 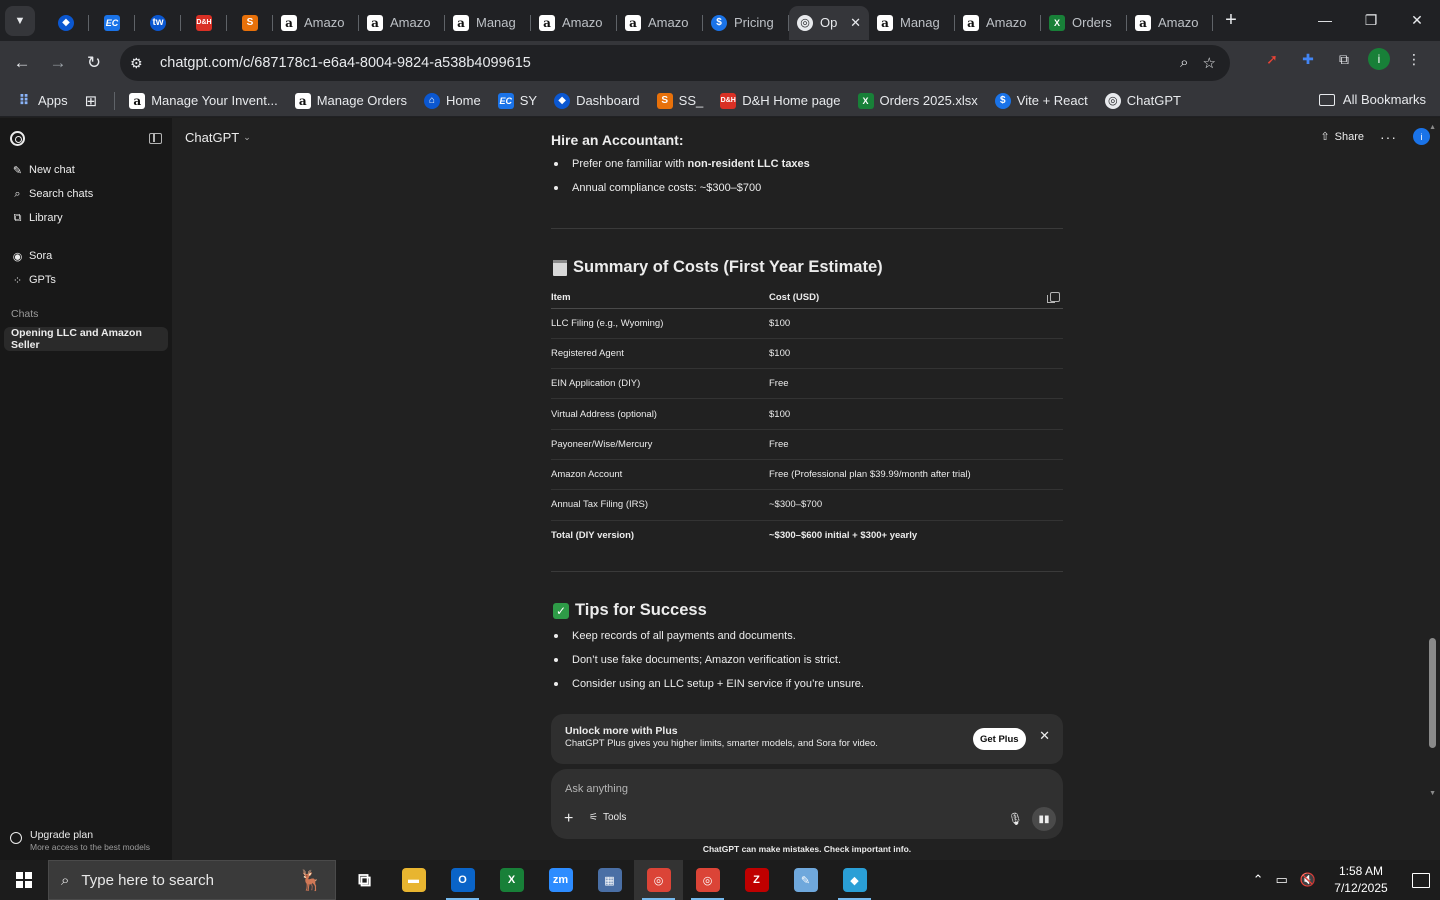 What do you see at coordinates (765, 789) in the screenshot?
I see `prompt-input` at bounding box center [765, 789].